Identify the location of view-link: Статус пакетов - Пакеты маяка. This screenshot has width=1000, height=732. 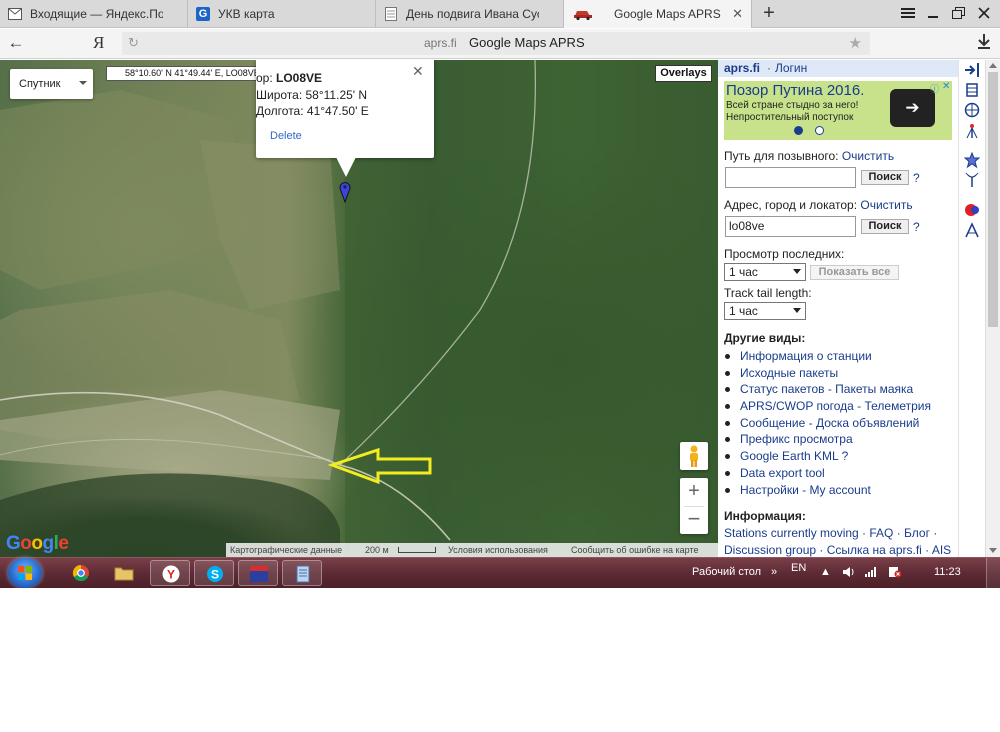
(826, 389).